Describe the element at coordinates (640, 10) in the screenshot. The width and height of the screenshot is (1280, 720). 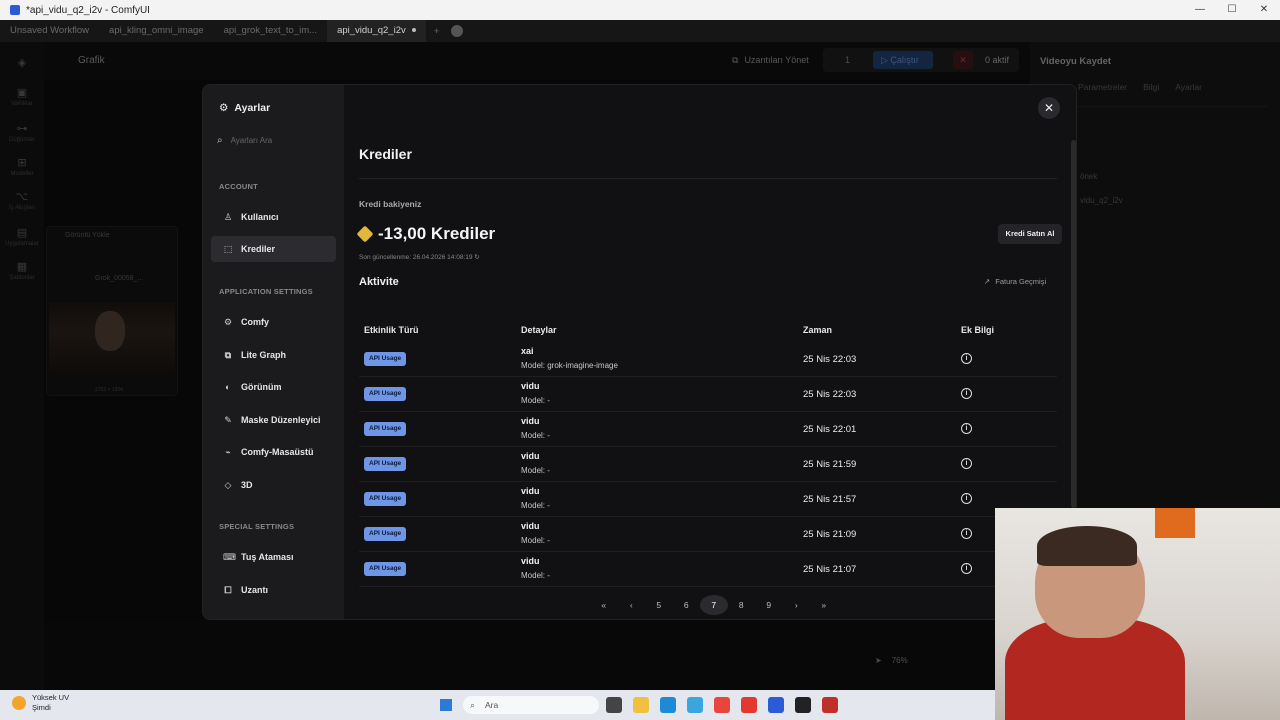
I see `window-titlebar: *api_vidu_q2_i2v - ComfyUI — ☐ ✕` at that location.